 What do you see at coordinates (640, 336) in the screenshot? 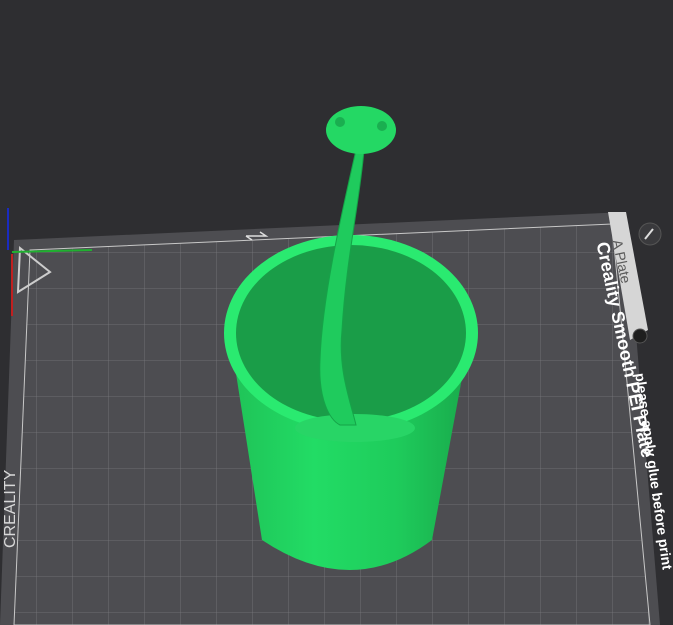
I see `lock-icon` at bounding box center [640, 336].